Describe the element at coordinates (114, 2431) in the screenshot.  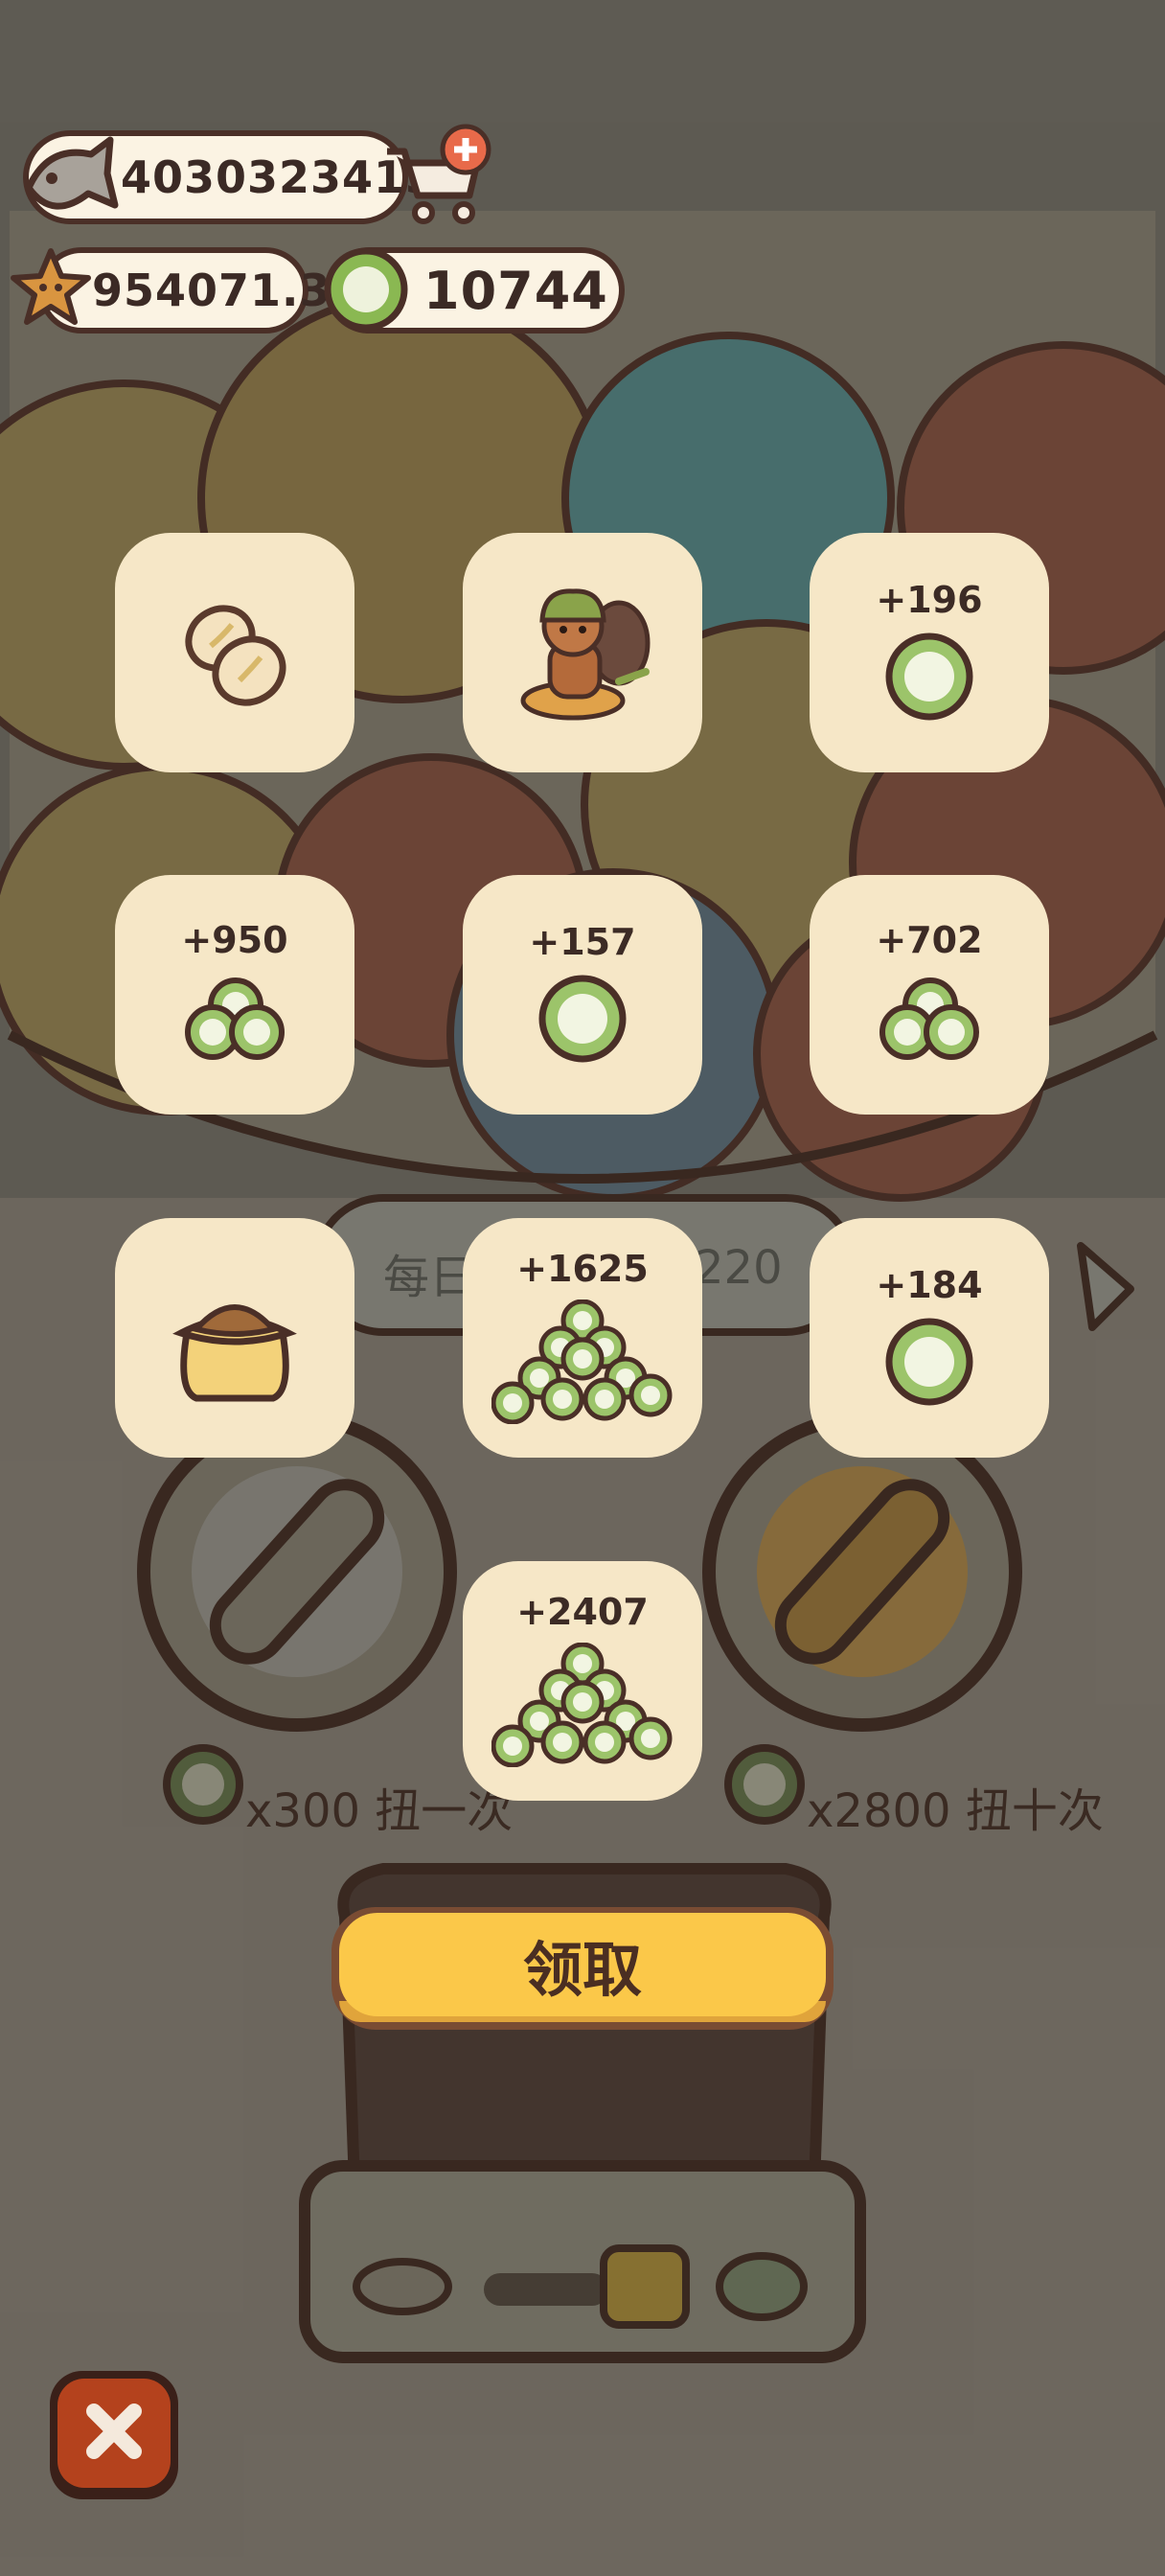
I see `close-icon` at that location.